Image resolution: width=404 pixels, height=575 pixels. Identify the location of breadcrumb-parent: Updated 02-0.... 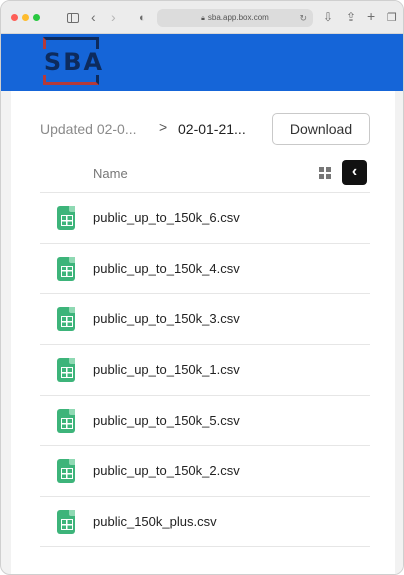
(88, 129).